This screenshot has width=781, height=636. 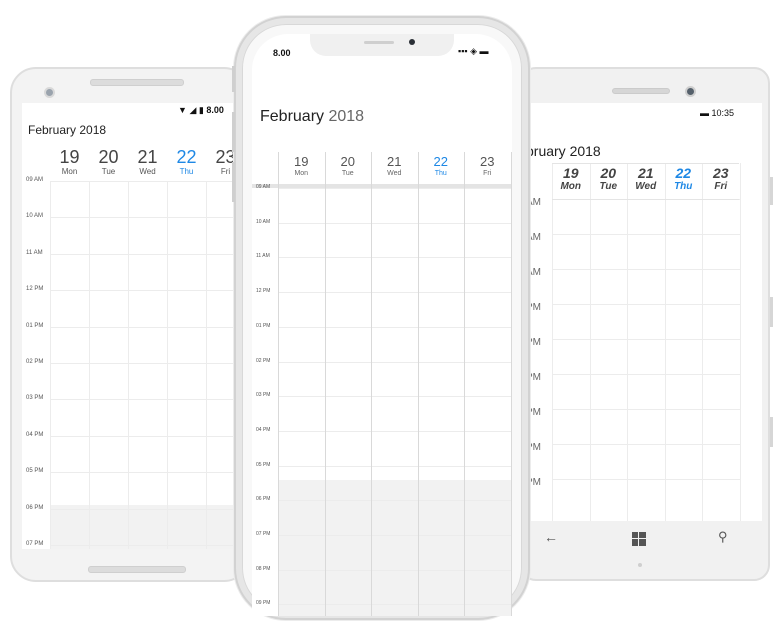 What do you see at coordinates (570, 173) in the screenshot?
I see `day-number: 19` at bounding box center [570, 173].